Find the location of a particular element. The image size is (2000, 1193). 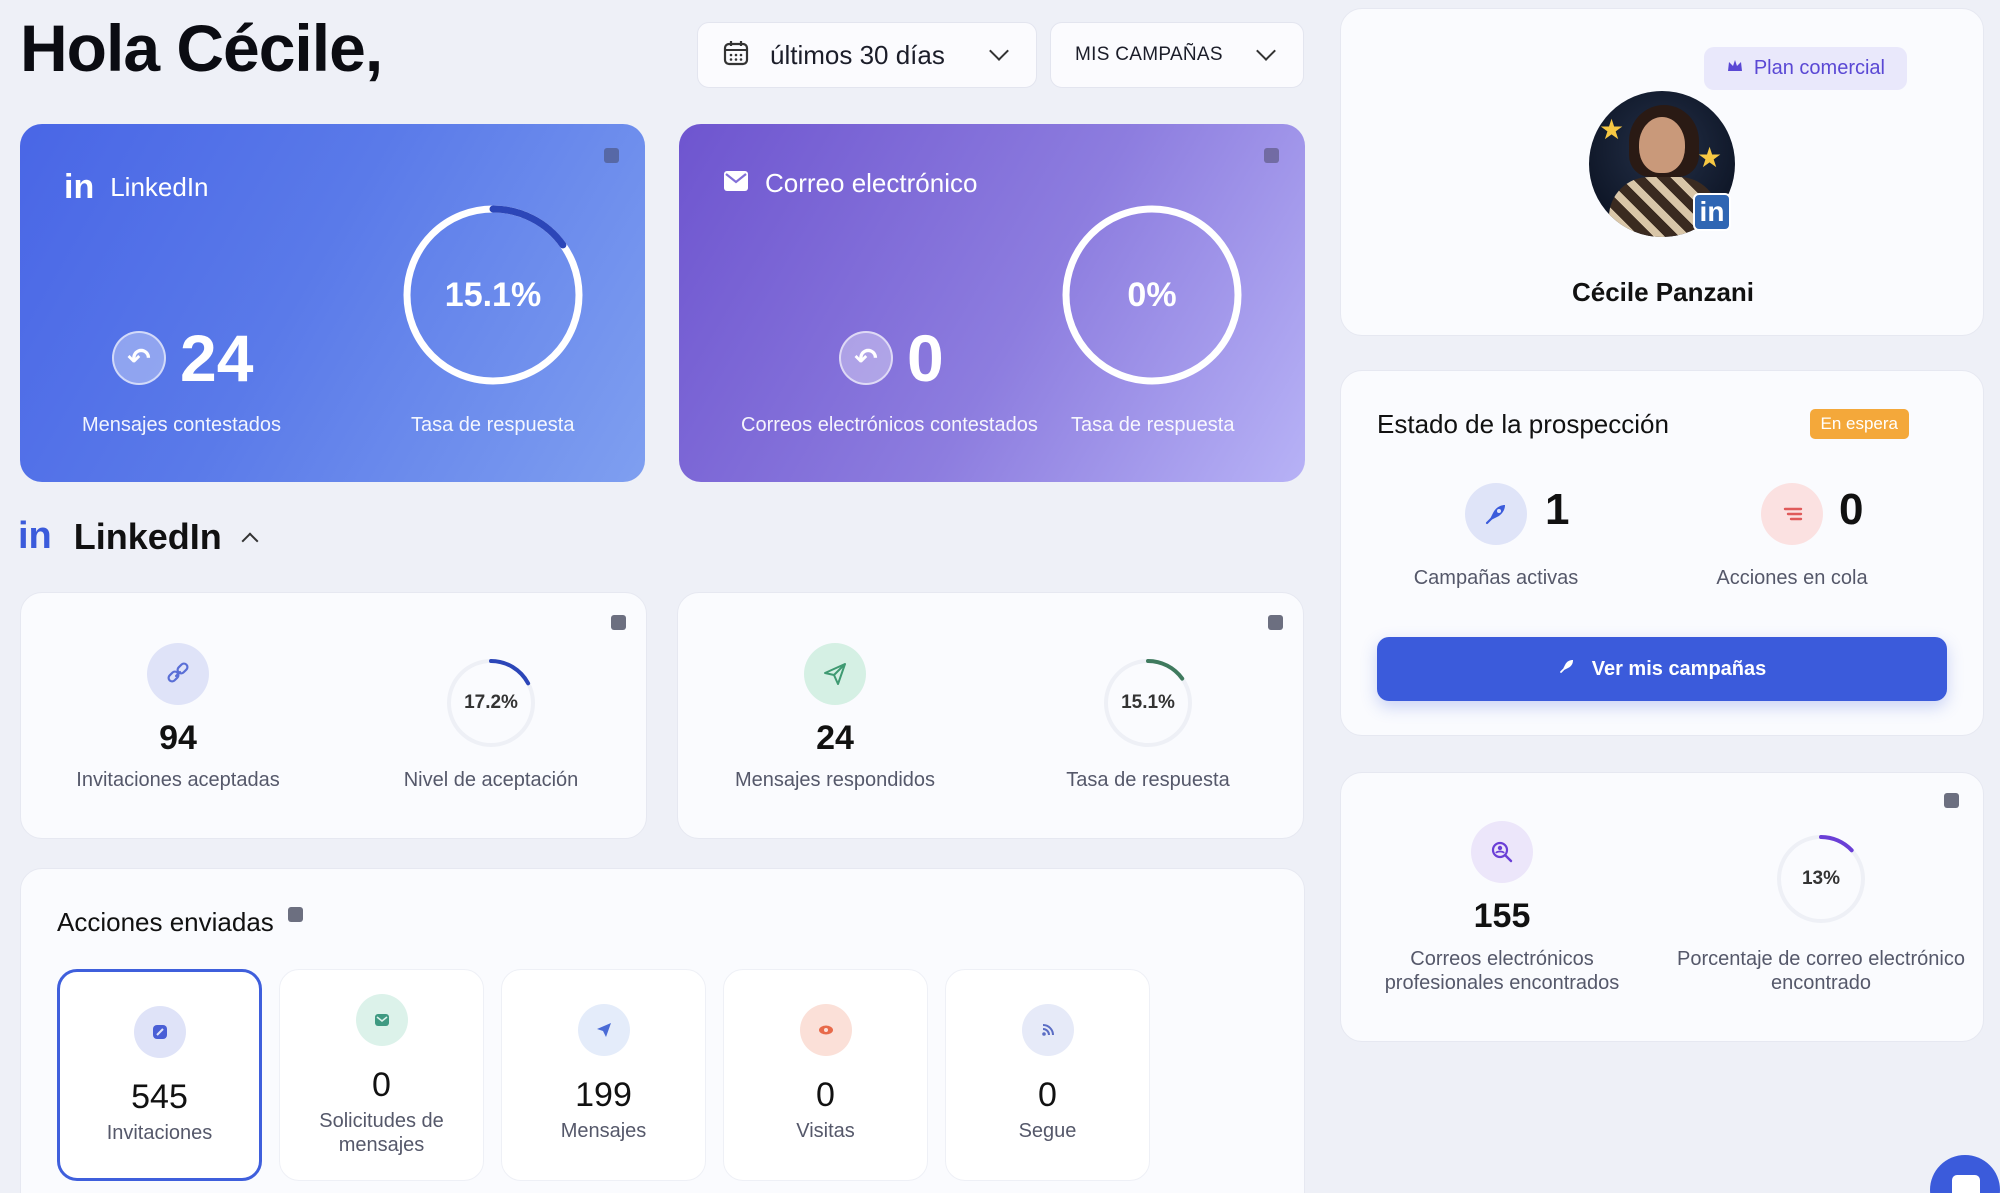

response-rate-value: 15.1% is located at coordinates (1148, 702).